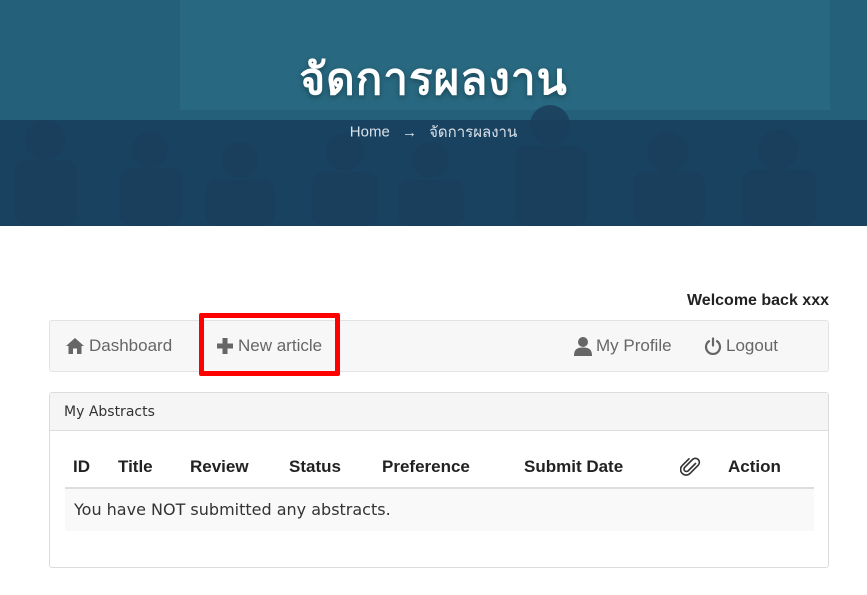 This screenshot has height=595, width=867. What do you see at coordinates (439, 510) in the screenshot?
I see `table-row: You have NOT submitted any abstracts.` at bounding box center [439, 510].